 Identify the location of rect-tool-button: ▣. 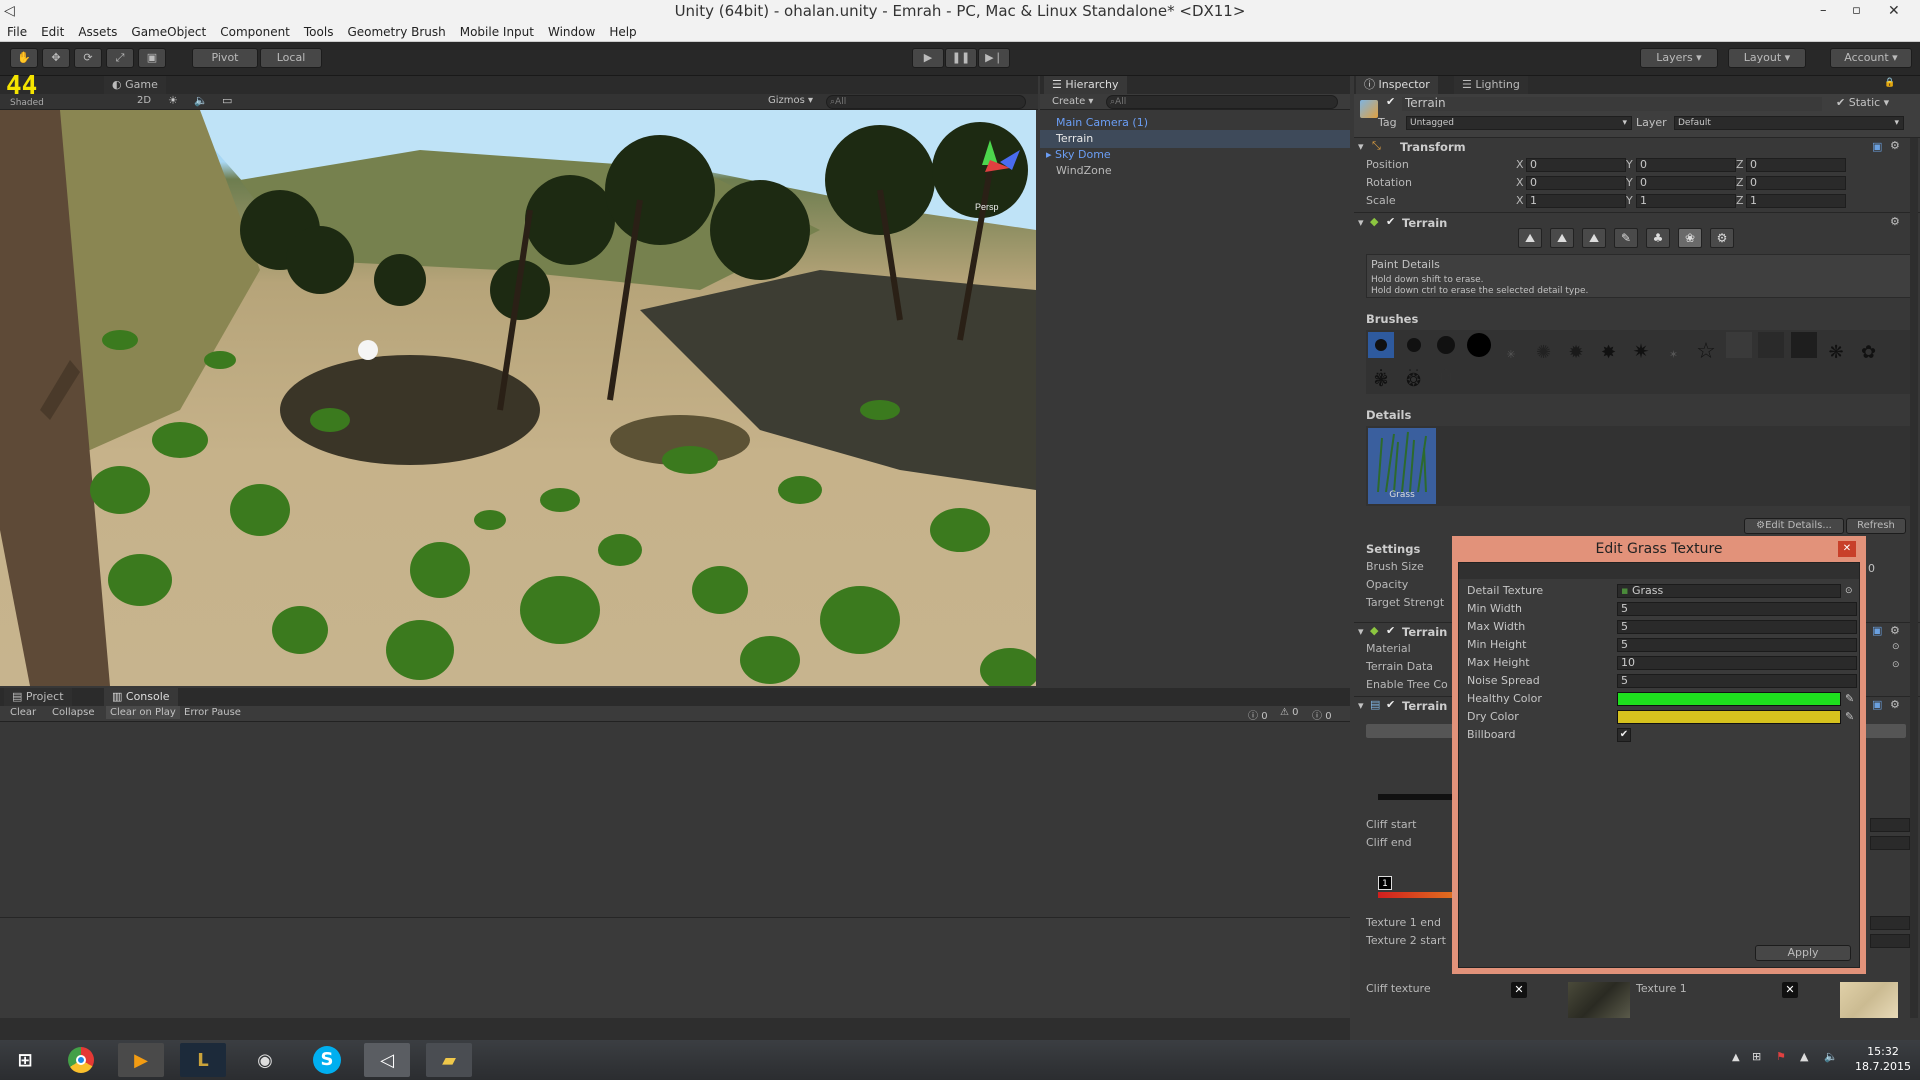
(152, 58).